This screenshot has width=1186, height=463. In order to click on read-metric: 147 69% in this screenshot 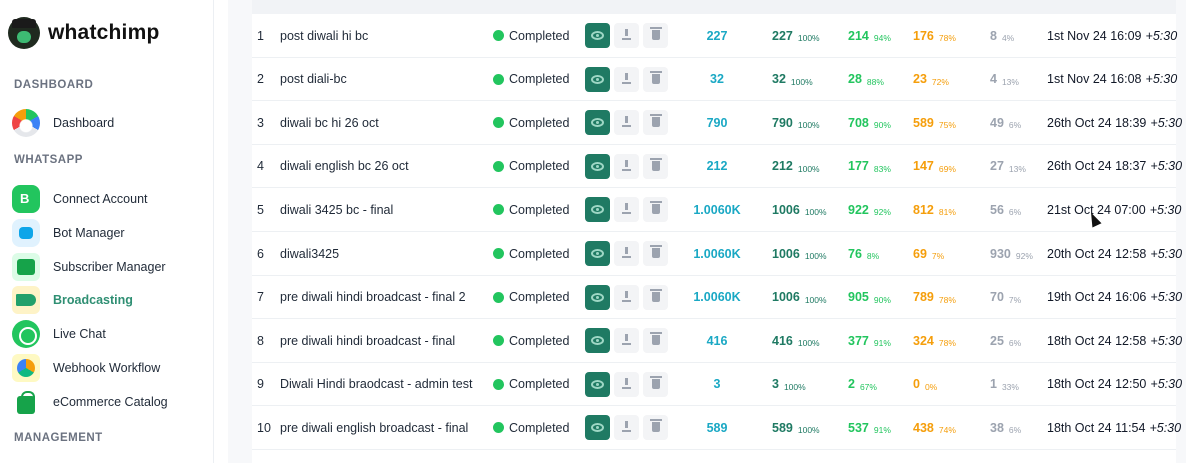, I will do `click(934, 166)`.